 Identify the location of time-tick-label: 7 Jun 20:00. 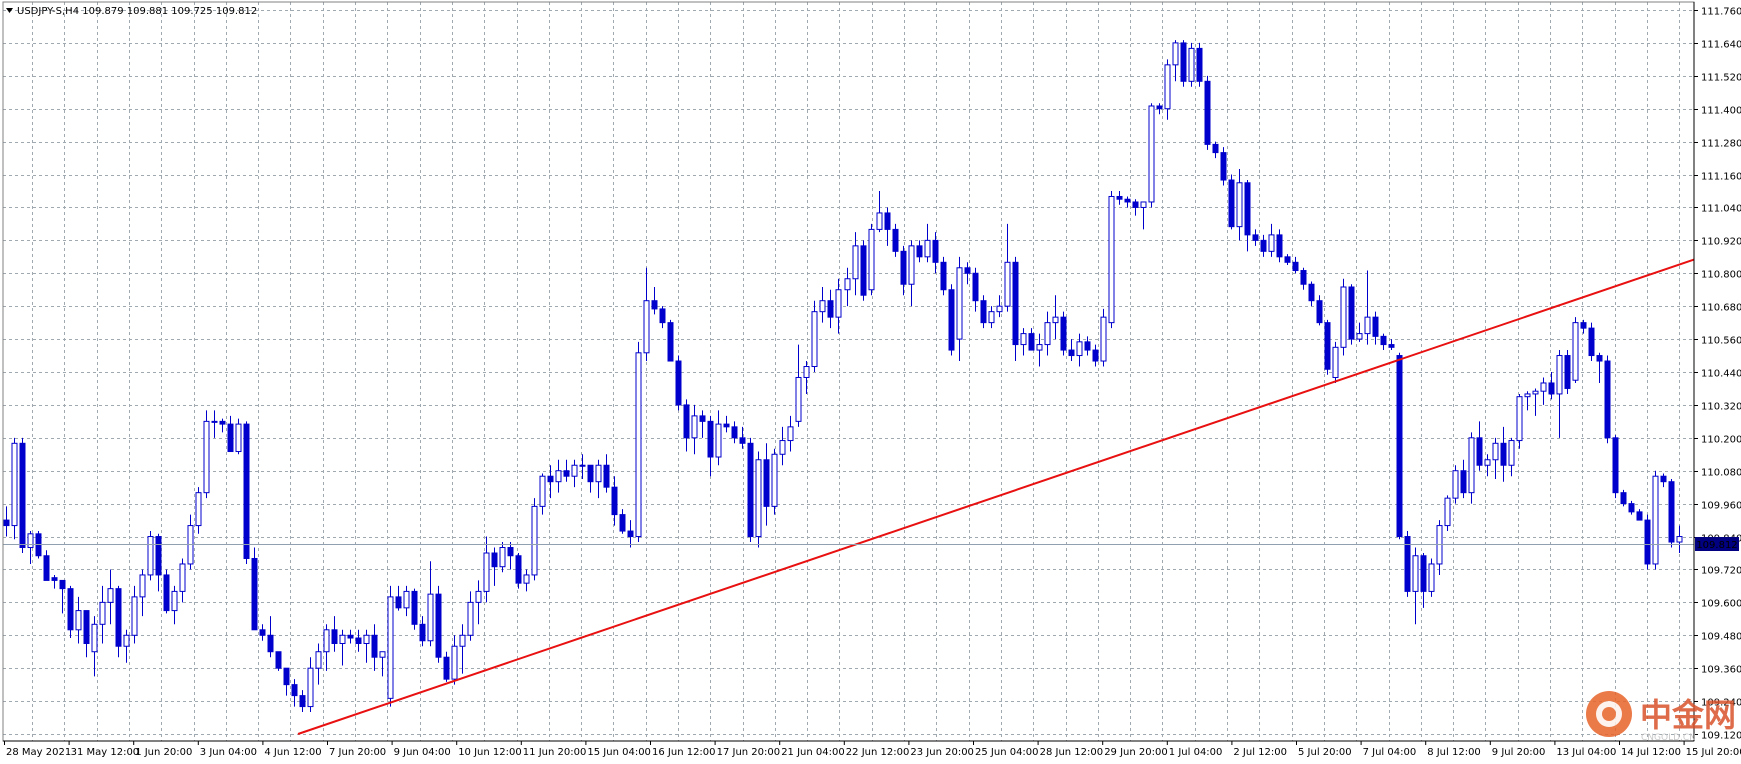
(357, 752).